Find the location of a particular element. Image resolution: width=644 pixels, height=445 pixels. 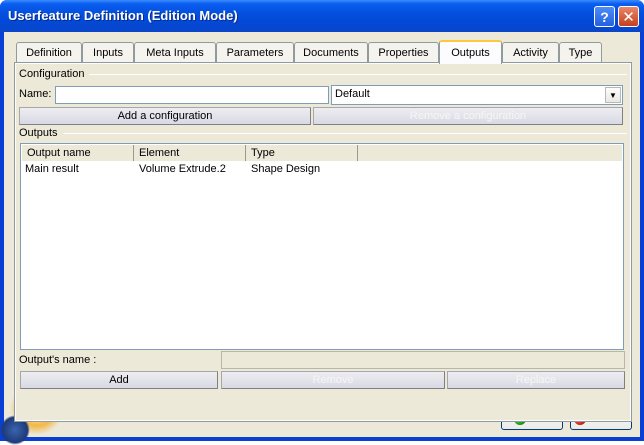

configuration-divider is located at coordinates (358, 74).